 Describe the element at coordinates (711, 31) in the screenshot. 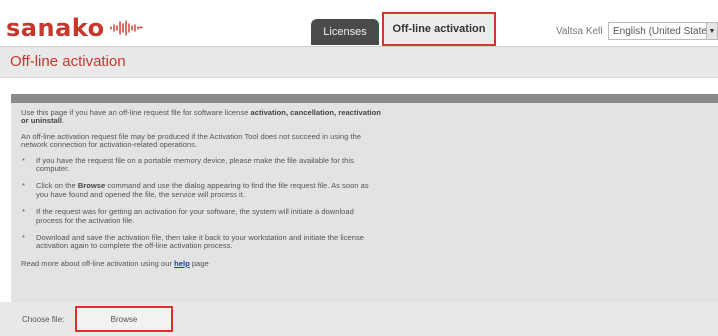

I see `chevron-down-icon: ▼` at that location.